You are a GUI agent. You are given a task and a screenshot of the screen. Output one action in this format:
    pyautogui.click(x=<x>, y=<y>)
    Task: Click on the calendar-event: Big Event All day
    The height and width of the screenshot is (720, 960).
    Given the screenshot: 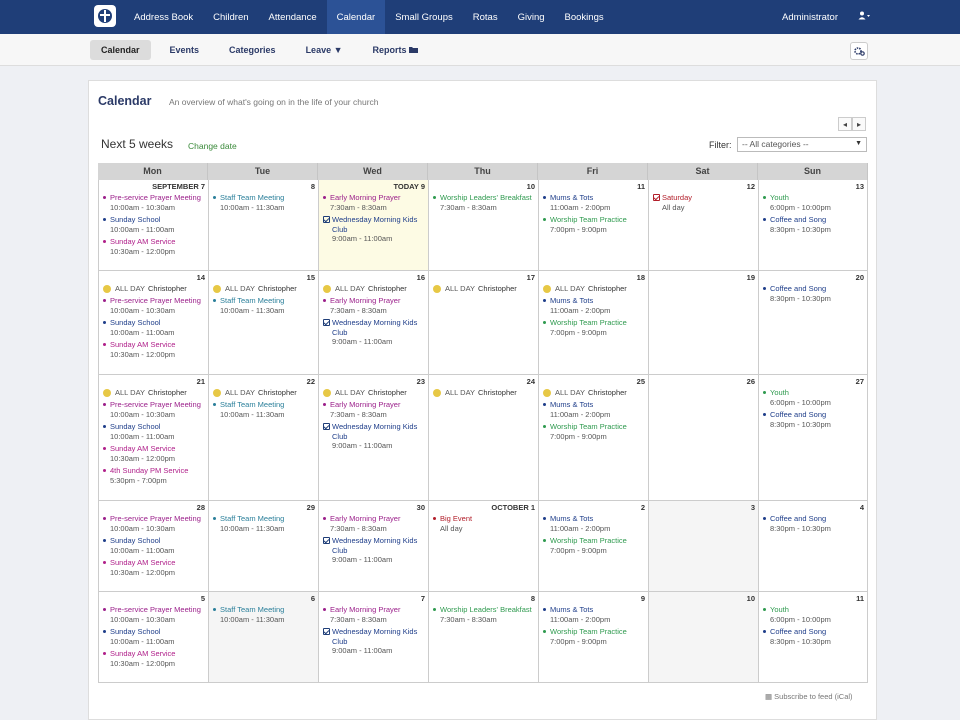 What is the action you would take?
    pyautogui.click(x=484, y=523)
    